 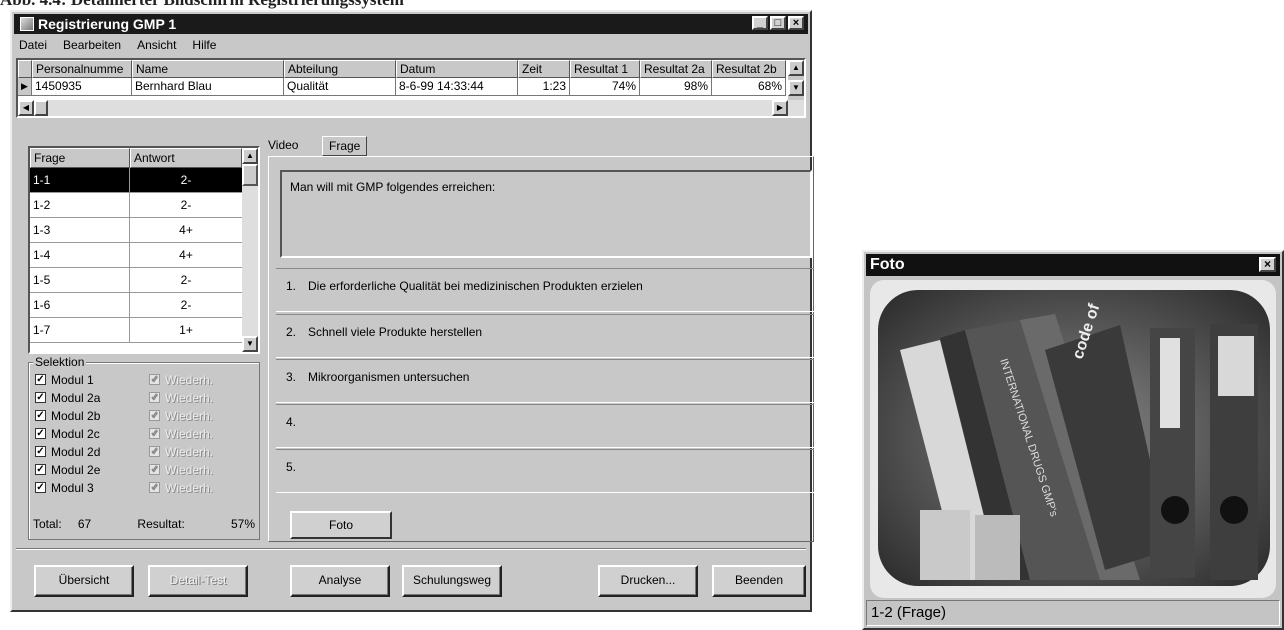 What do you see at coordinates (67, 415) in the screenshot?
I see `module-checkbox: ✓ Modul 2b` at bounding box center [67, 415].